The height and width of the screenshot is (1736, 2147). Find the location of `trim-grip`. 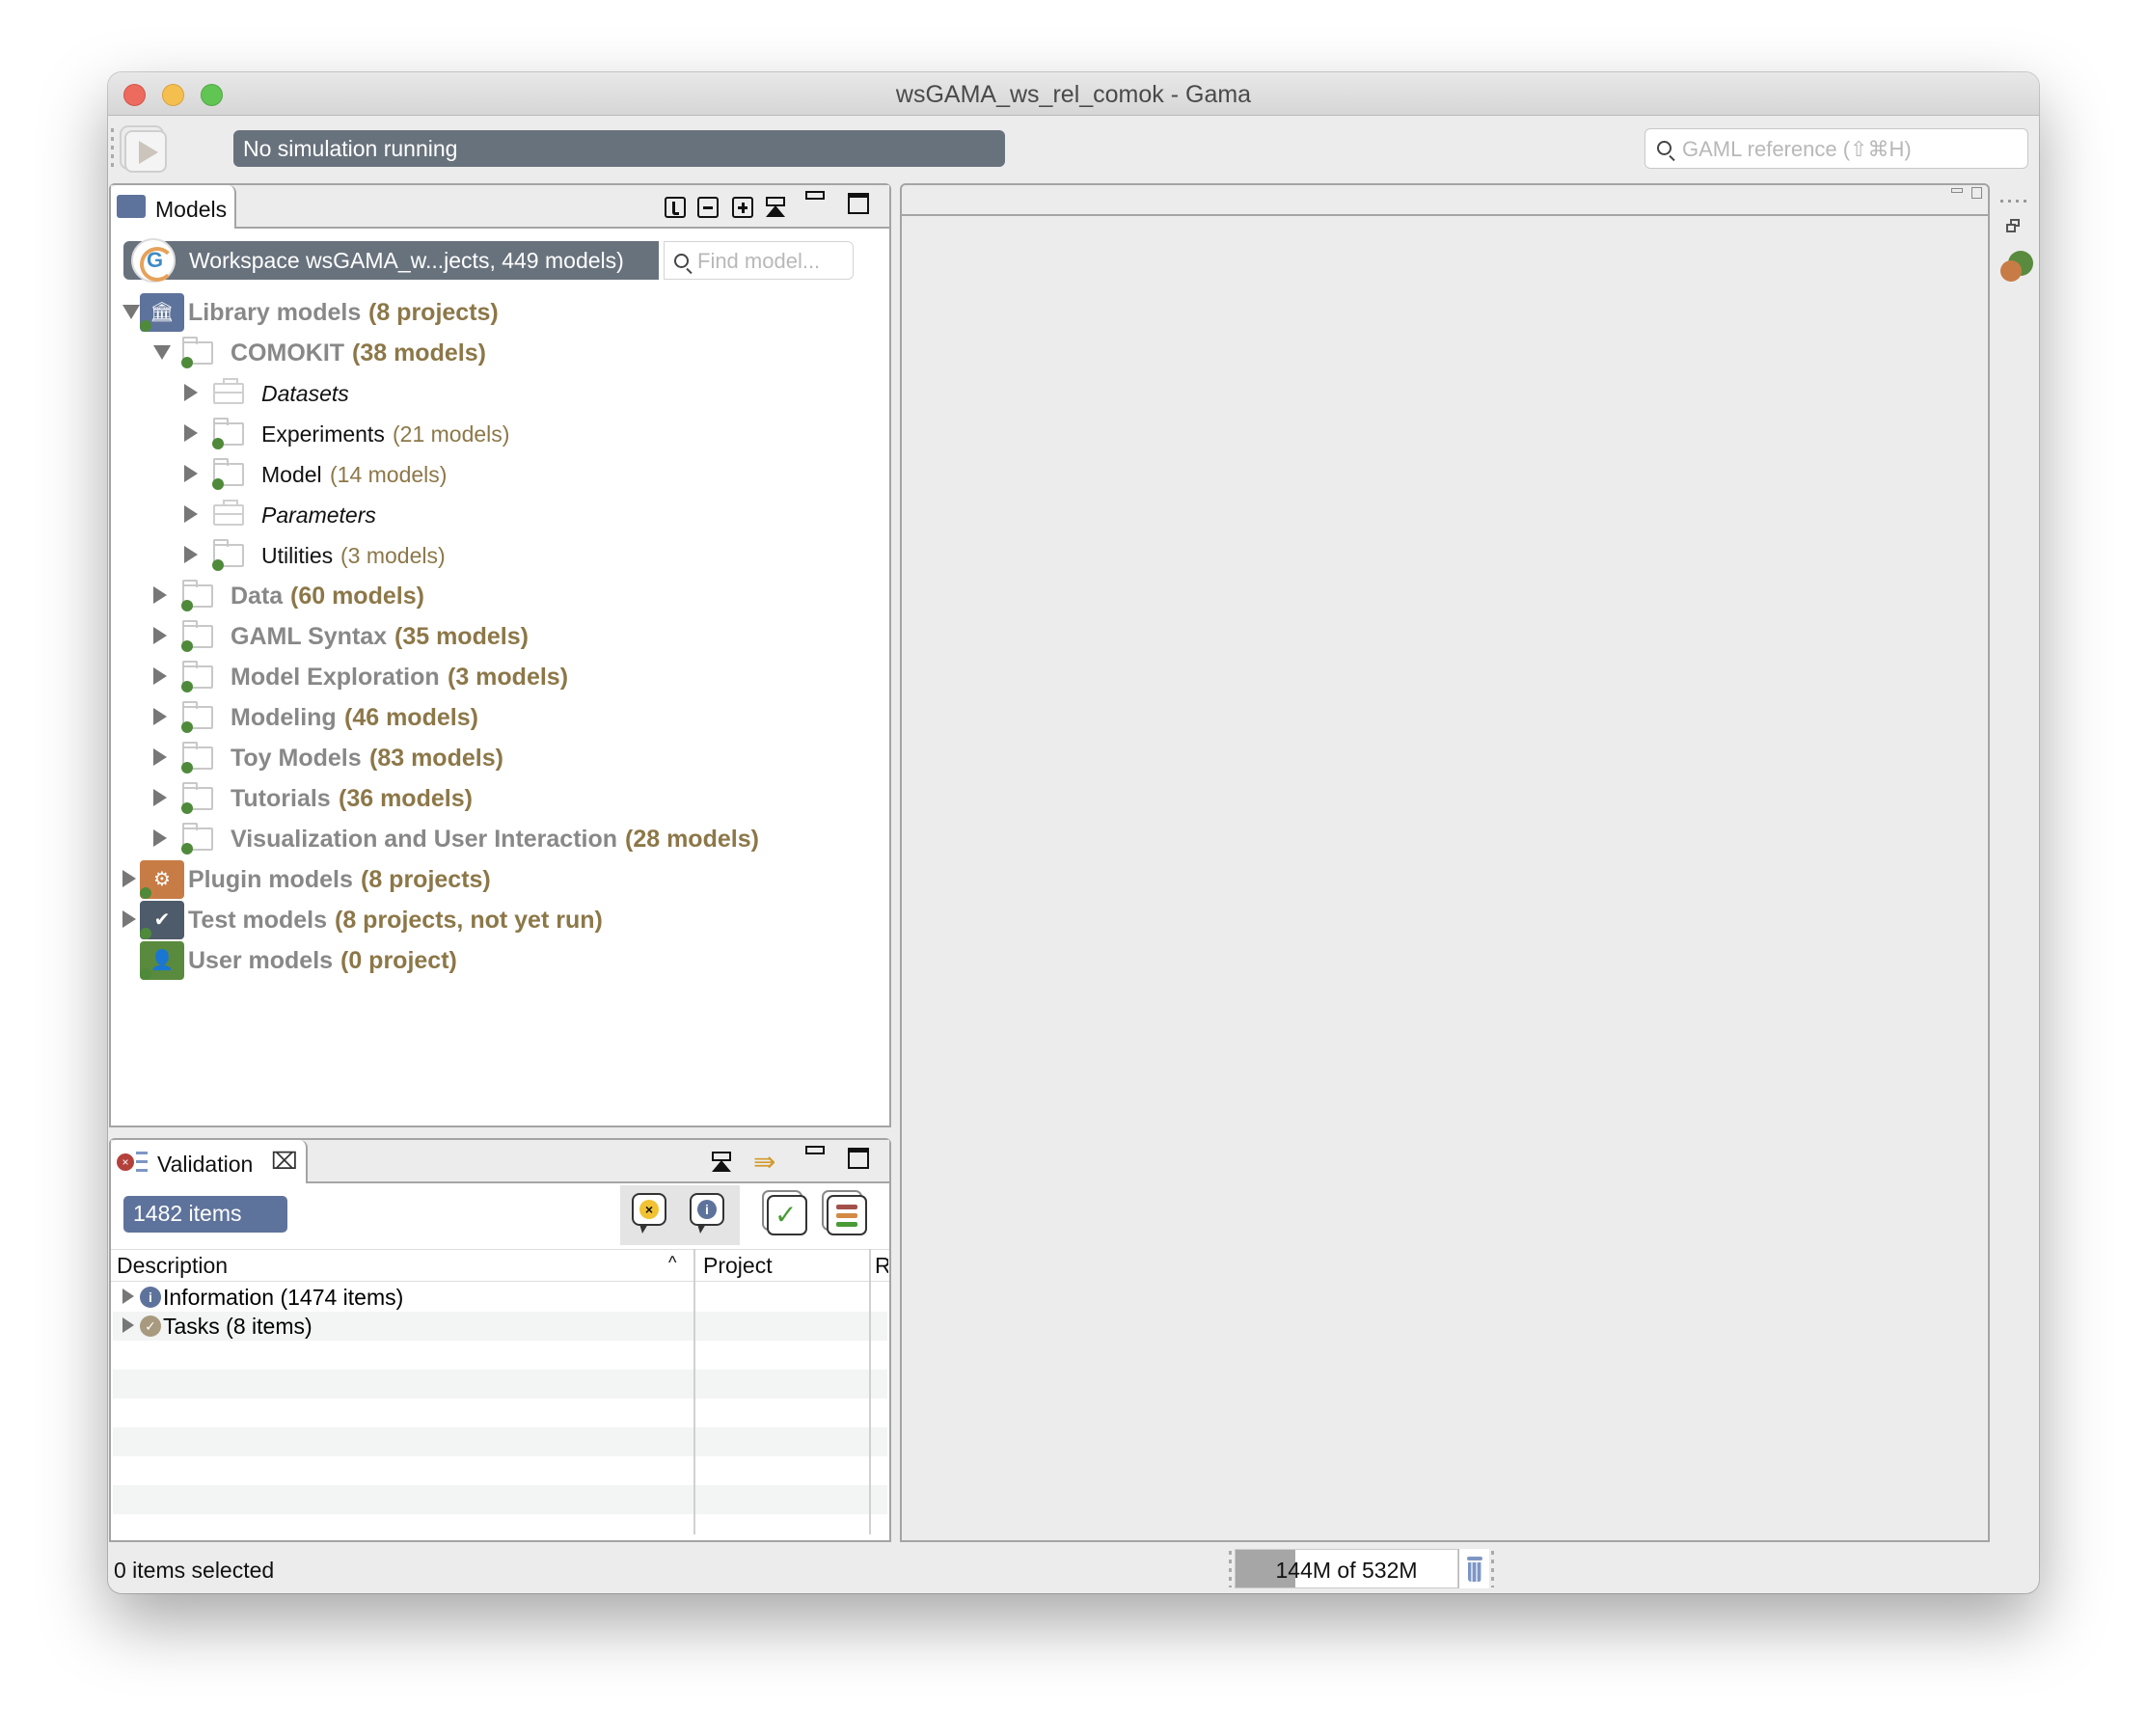

trim-grip is located at coordinates (2014, 202).